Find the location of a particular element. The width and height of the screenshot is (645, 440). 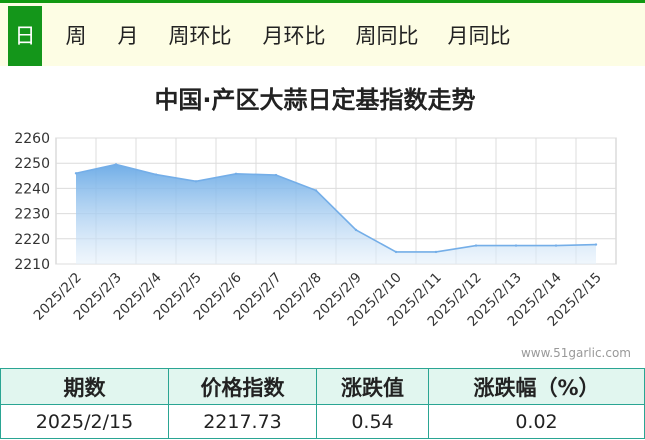

y-tick-label: 2220 is located at coordinates (32, 240).